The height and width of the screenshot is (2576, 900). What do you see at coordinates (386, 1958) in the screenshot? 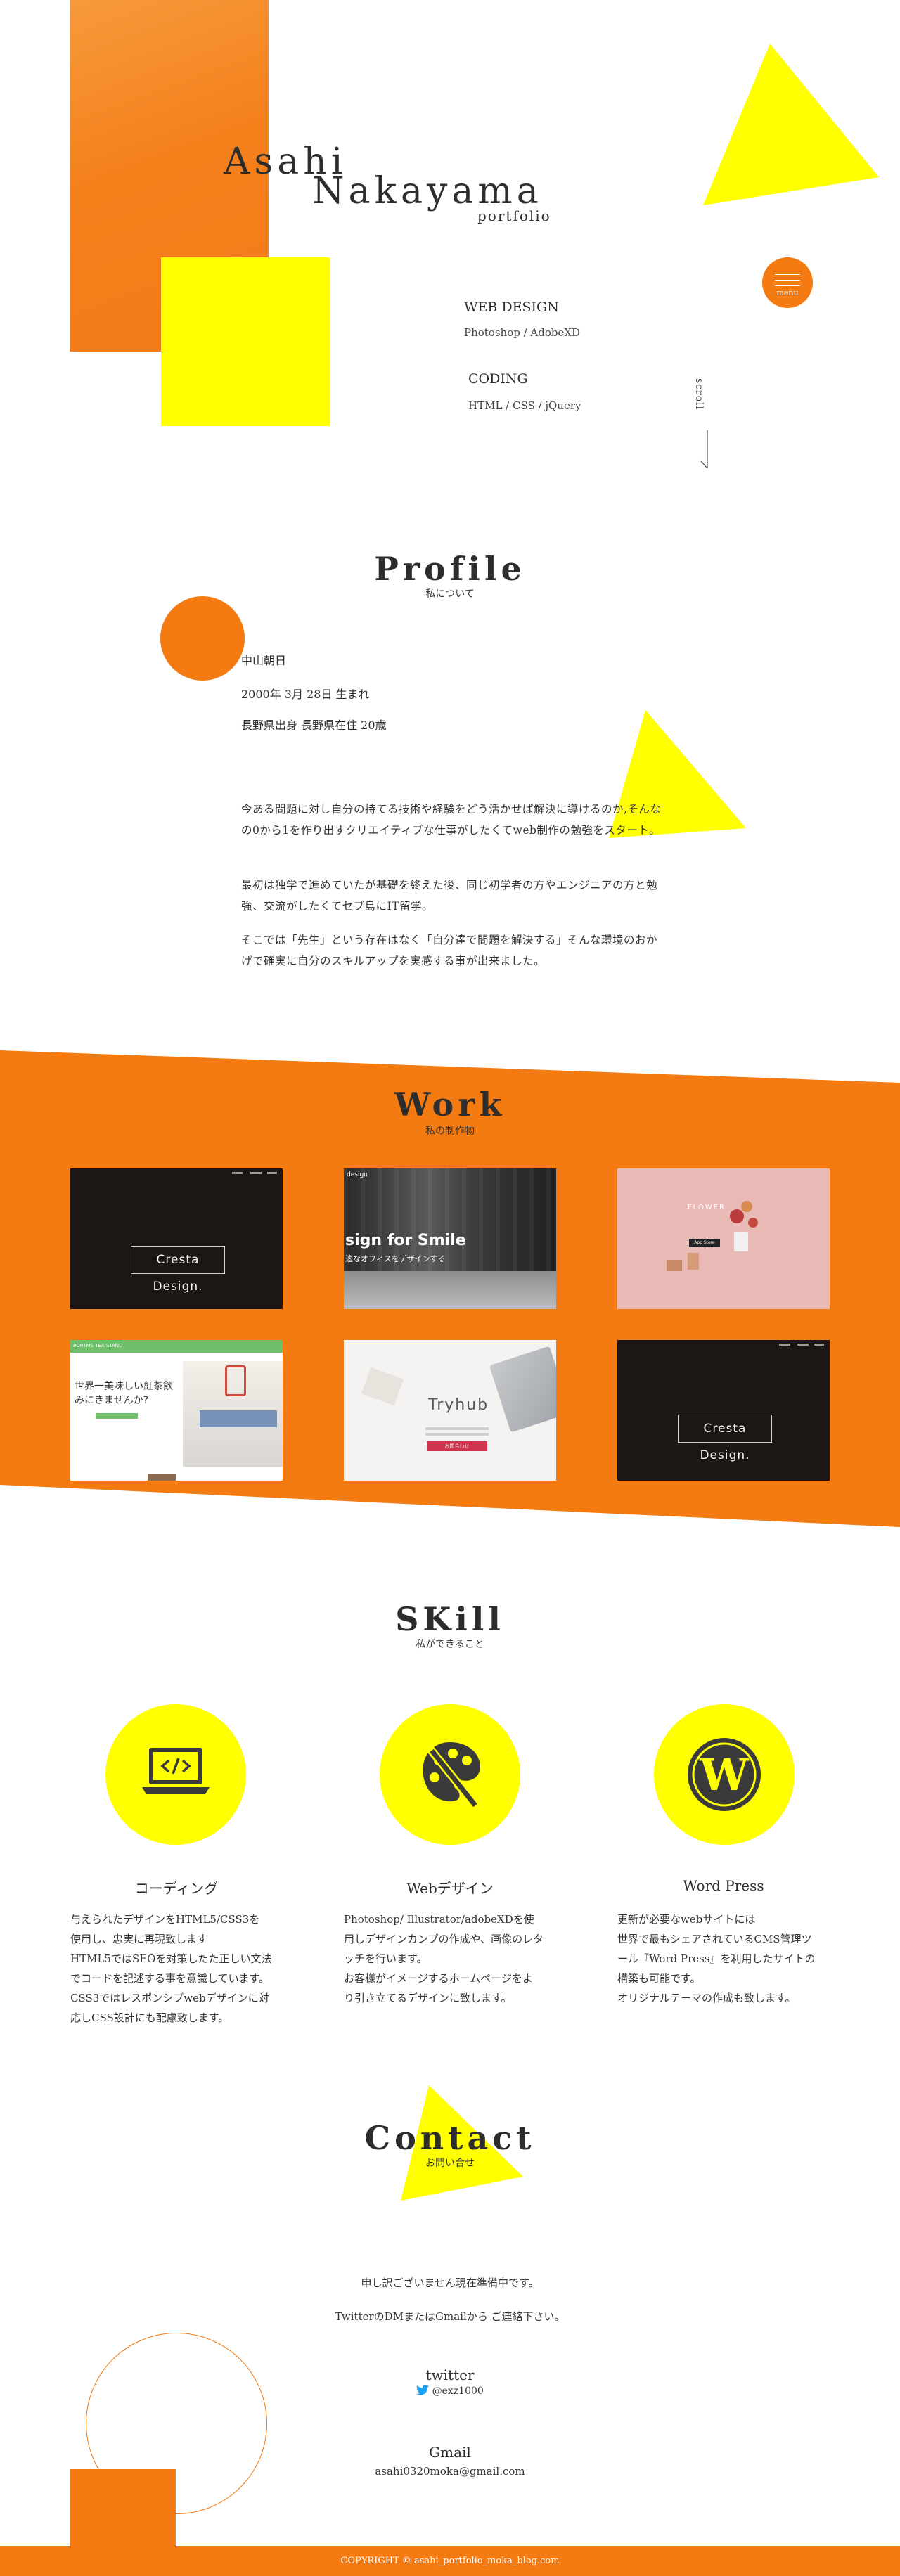
I see `desc-line: ッチを行います。` at bounding box center [386, 1958].